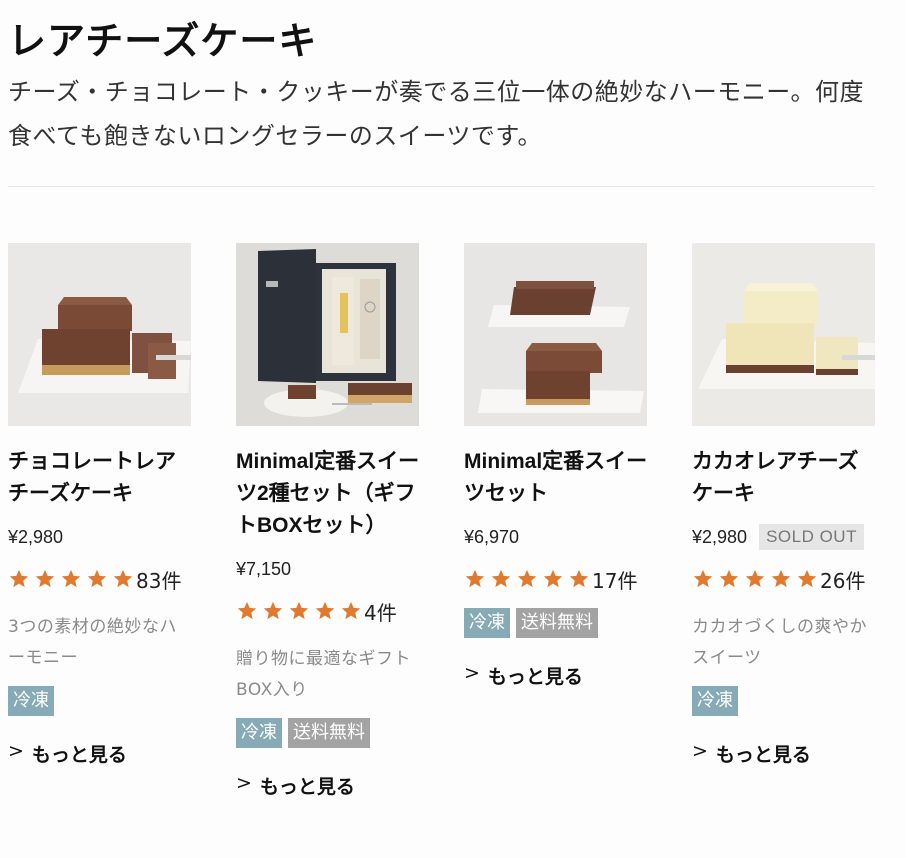 The image size is (906, 858). What do you see at coordinates (264, 568) in the screenshot?
I see `product-price: ¥7,150` at bounding box center [264, 568].